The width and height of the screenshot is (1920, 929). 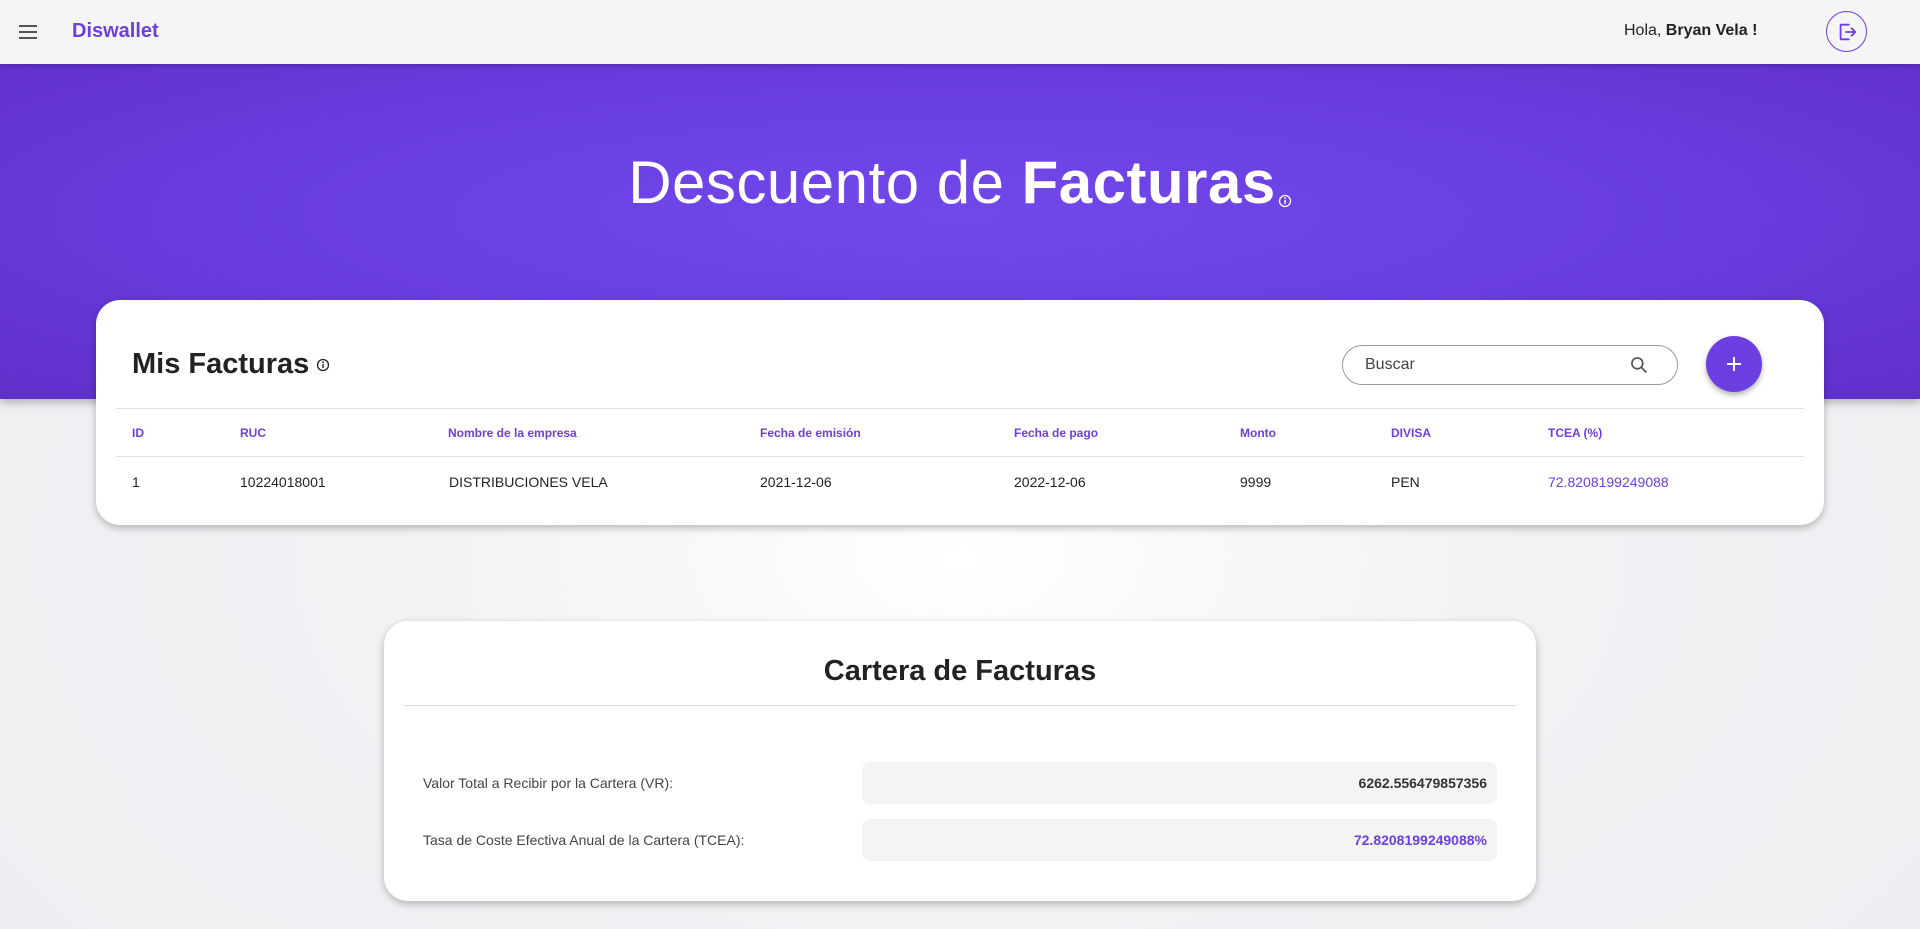 I want to click on user-name: Bryan Vela !, so click(x=1711, y=30).